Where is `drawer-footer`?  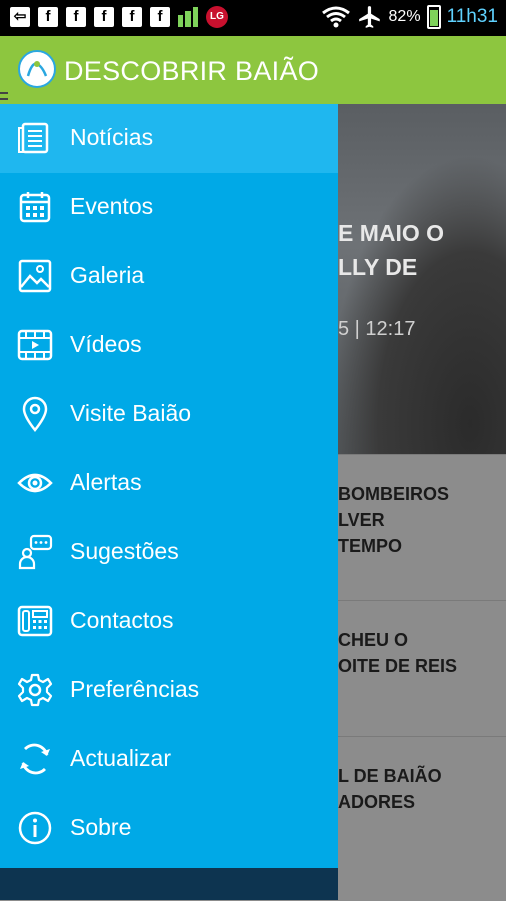
drawer-footer is located at coordinates (169, 884).